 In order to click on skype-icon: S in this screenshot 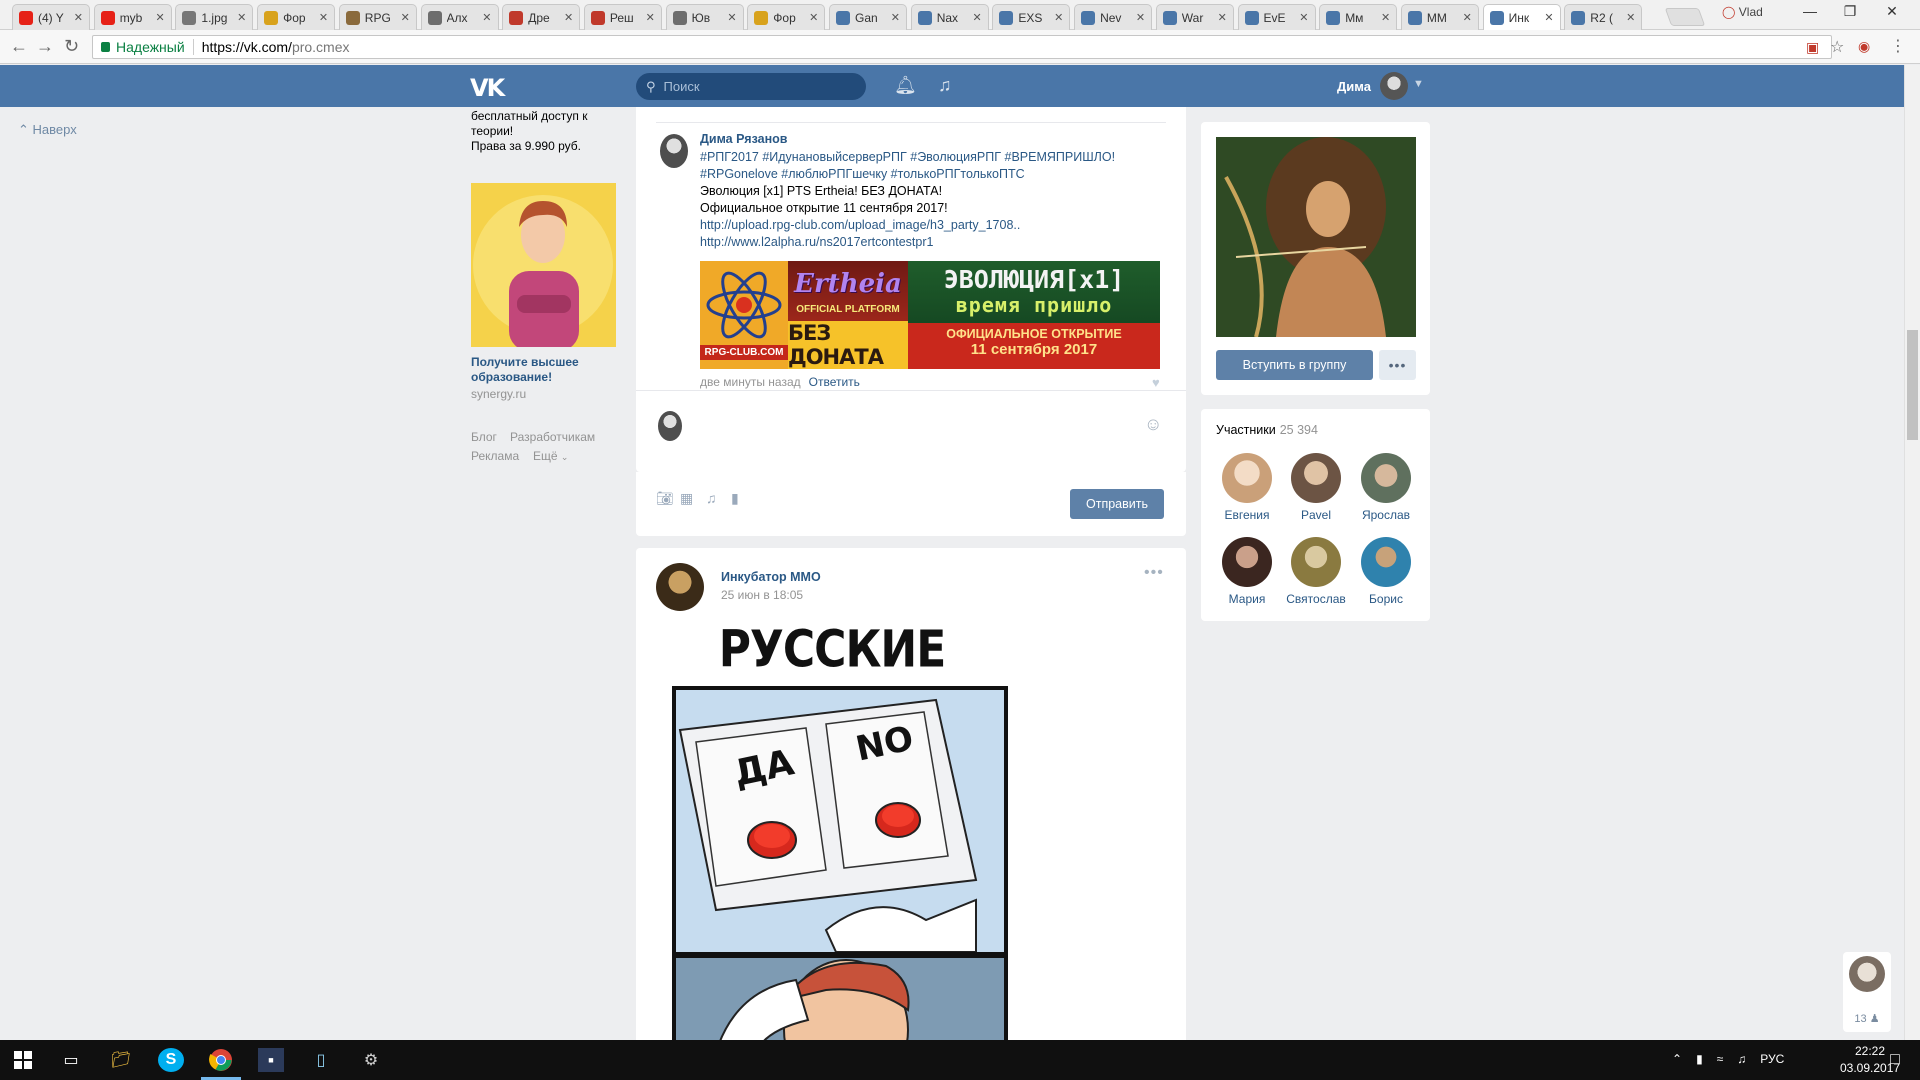, I will do `click(171, 1060)`.